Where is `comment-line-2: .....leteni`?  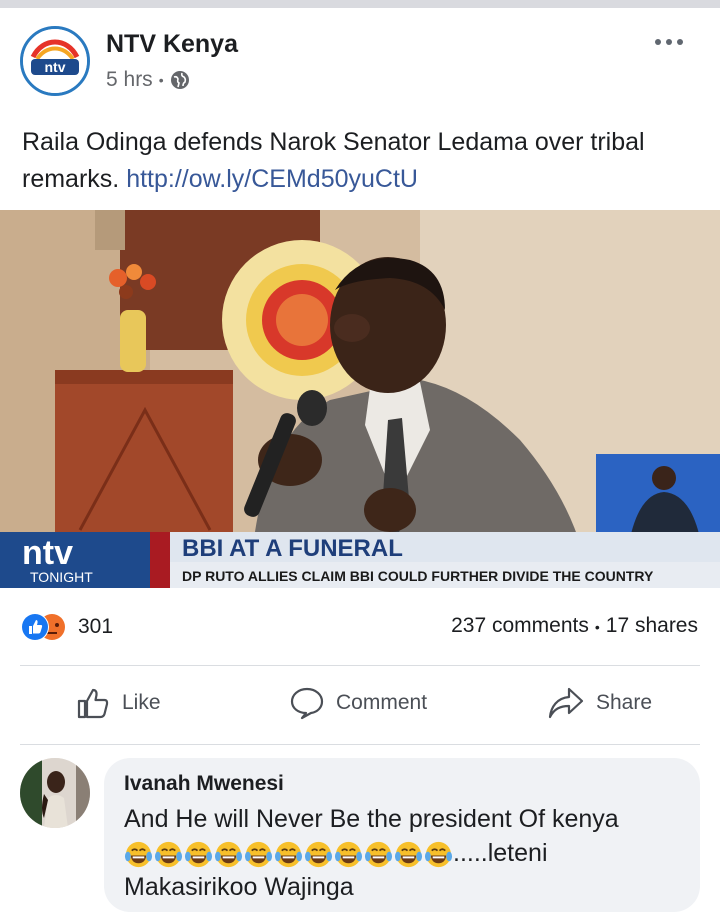 comment-line-2: .....leteni is located at coordinates (402, 853).